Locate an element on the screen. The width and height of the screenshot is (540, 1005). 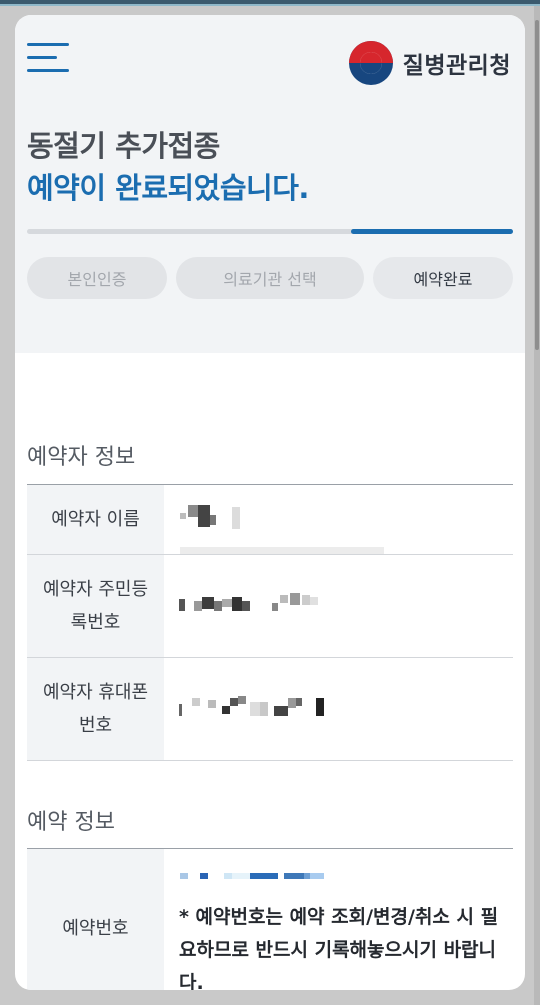
taegeuk-logo-icon is located at coordinates (370, 63).